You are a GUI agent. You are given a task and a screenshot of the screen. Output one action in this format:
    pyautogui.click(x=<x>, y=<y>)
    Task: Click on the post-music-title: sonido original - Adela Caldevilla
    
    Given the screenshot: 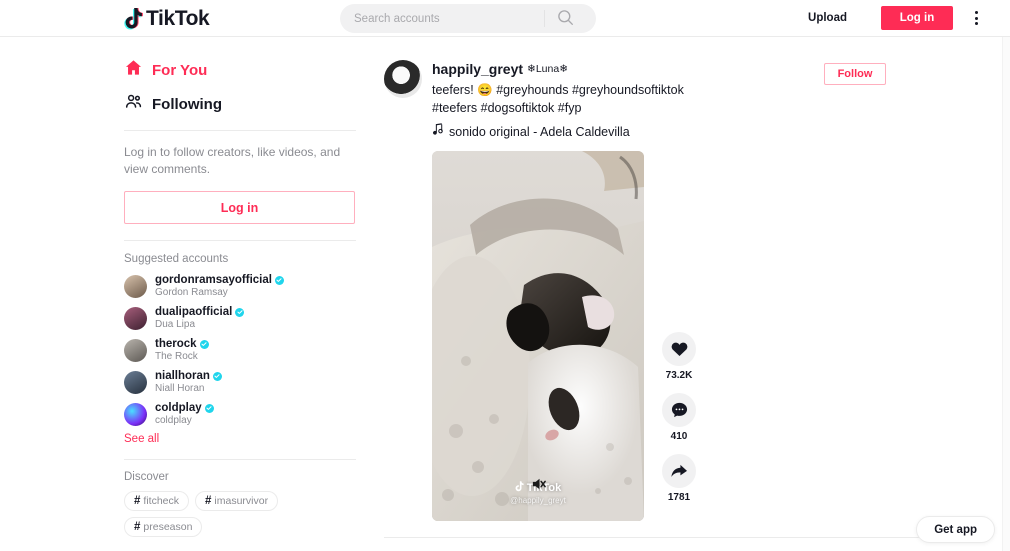 What is the action you would take?
    pyautogui.click(x=539, y=132)
    